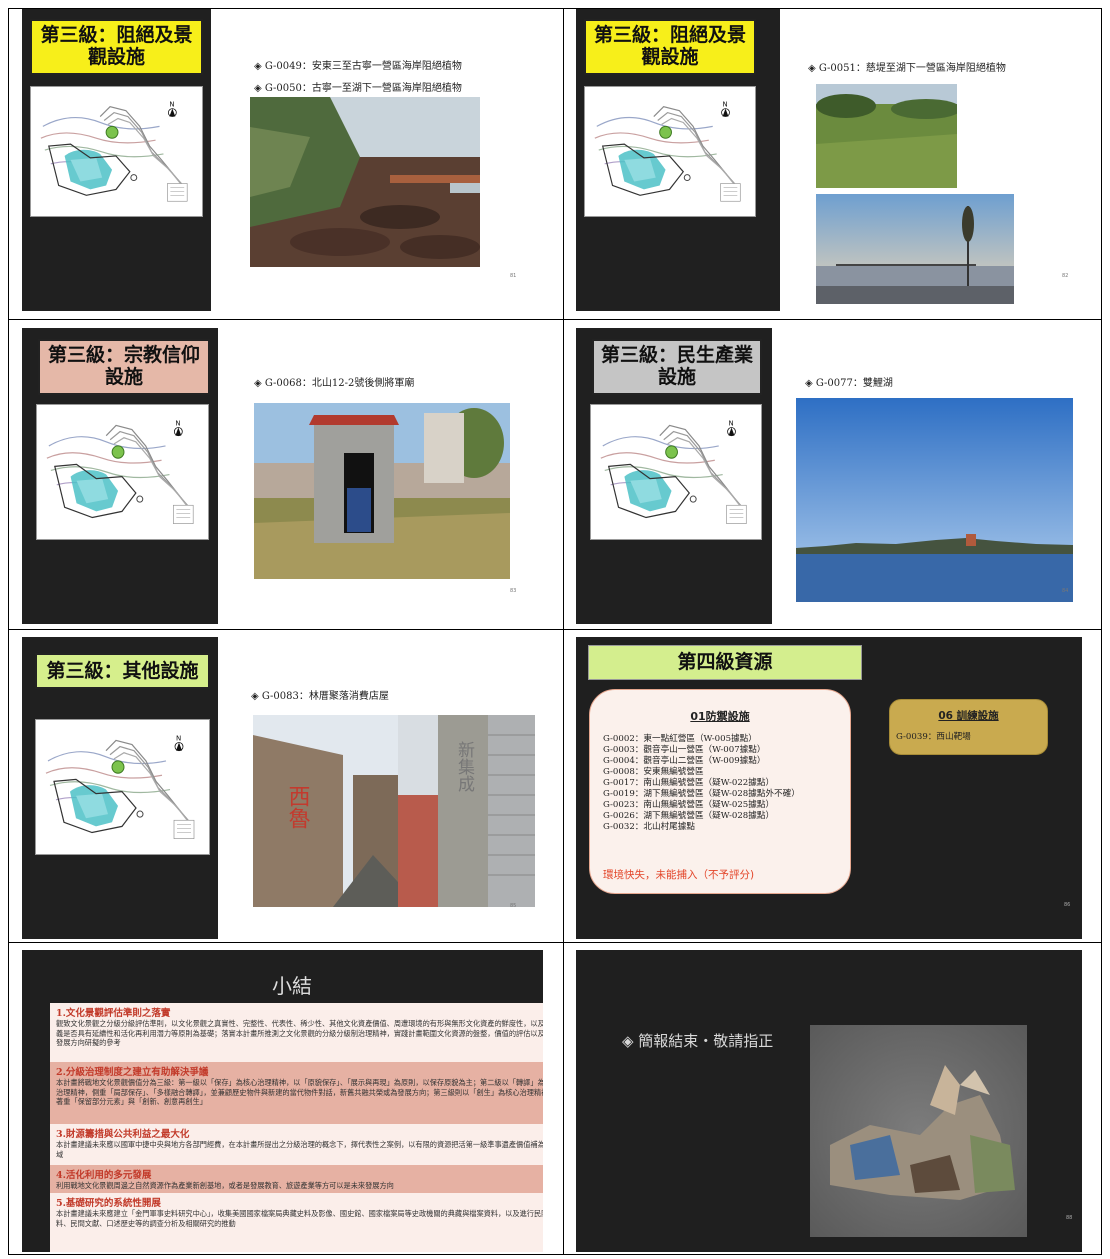 This screenshot has height=1259, width=1110. Describe the element at coordinates (563, 631) in the screenshot. I see `grid-divider-vertical` at that location.